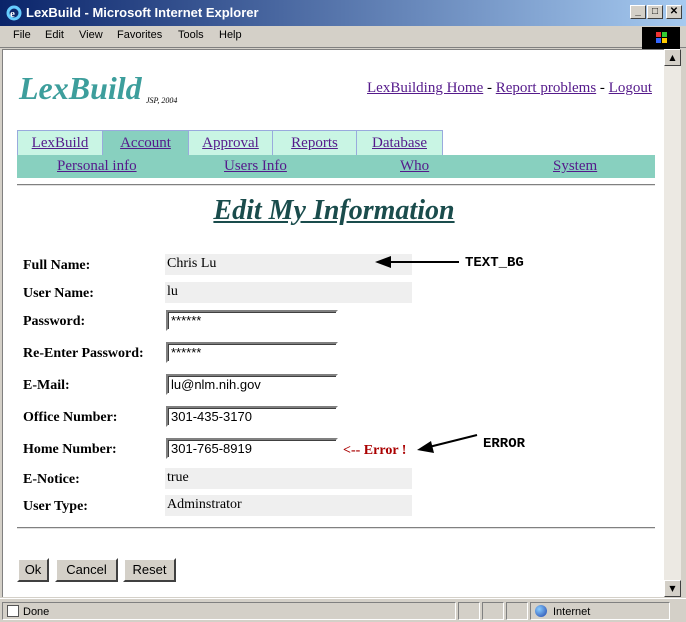 The image size is (686, 622). I want to click on menu-tools: Tools, so click(191, 35).